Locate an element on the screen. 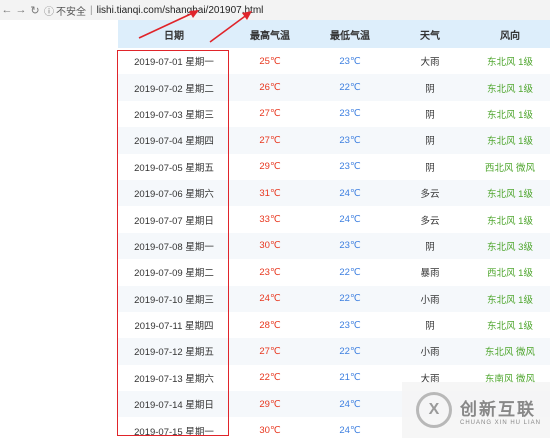  cell-weather: 暴雨 is located at coordinates (430, 274).